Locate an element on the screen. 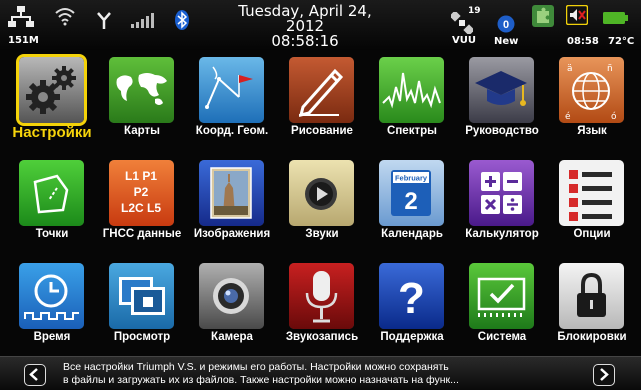 Image resolution: width=641 pixels, height=390 pixels. calculator-icon is located at coordinates (501, 193).